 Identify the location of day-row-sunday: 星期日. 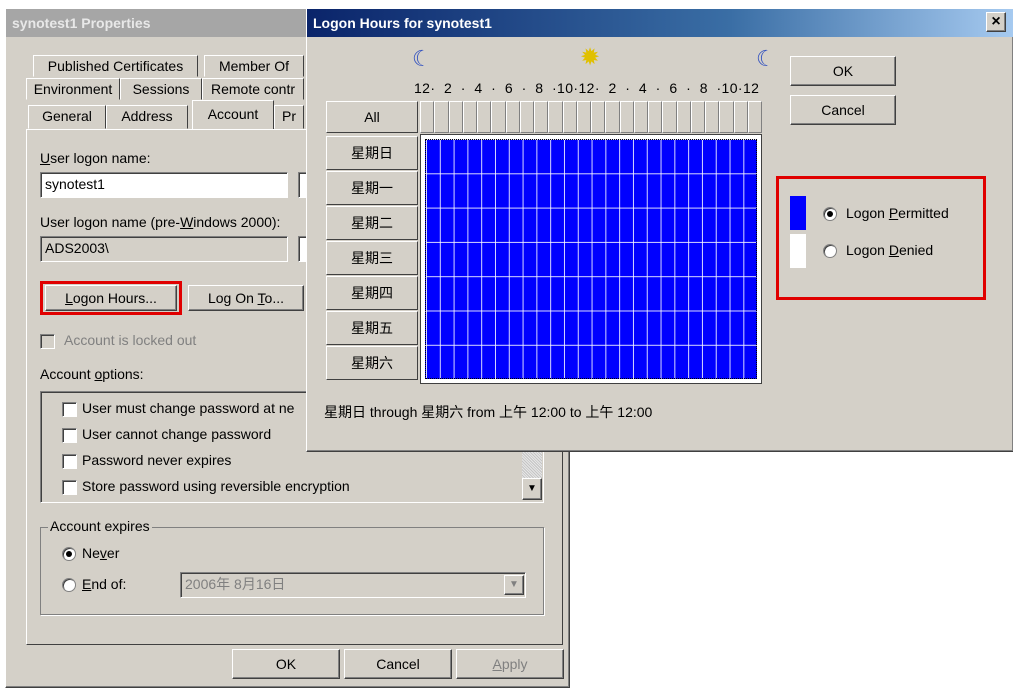
(372, 153).